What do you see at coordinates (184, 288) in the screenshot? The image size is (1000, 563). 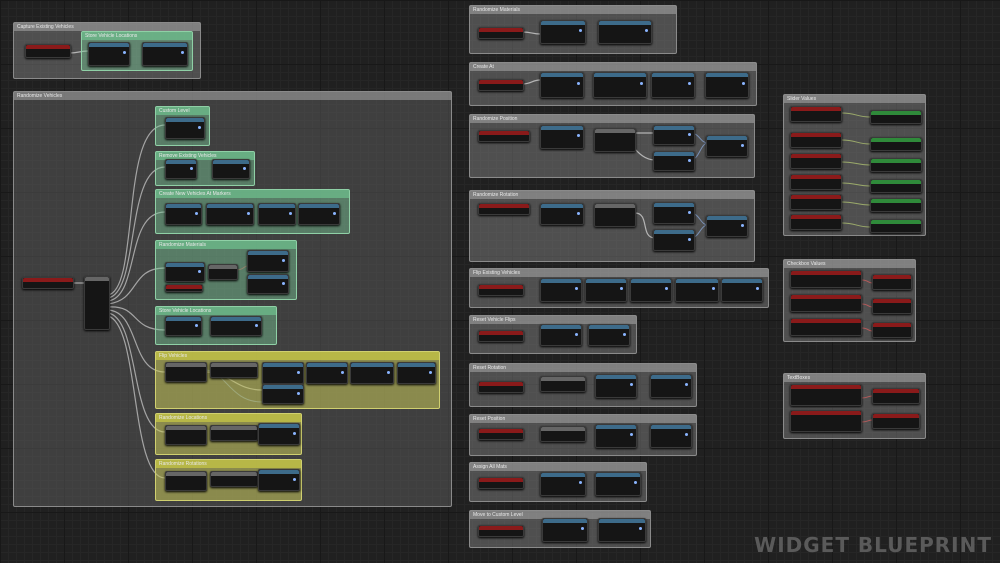 I see `variable-node` at bounding box center [184, 288].